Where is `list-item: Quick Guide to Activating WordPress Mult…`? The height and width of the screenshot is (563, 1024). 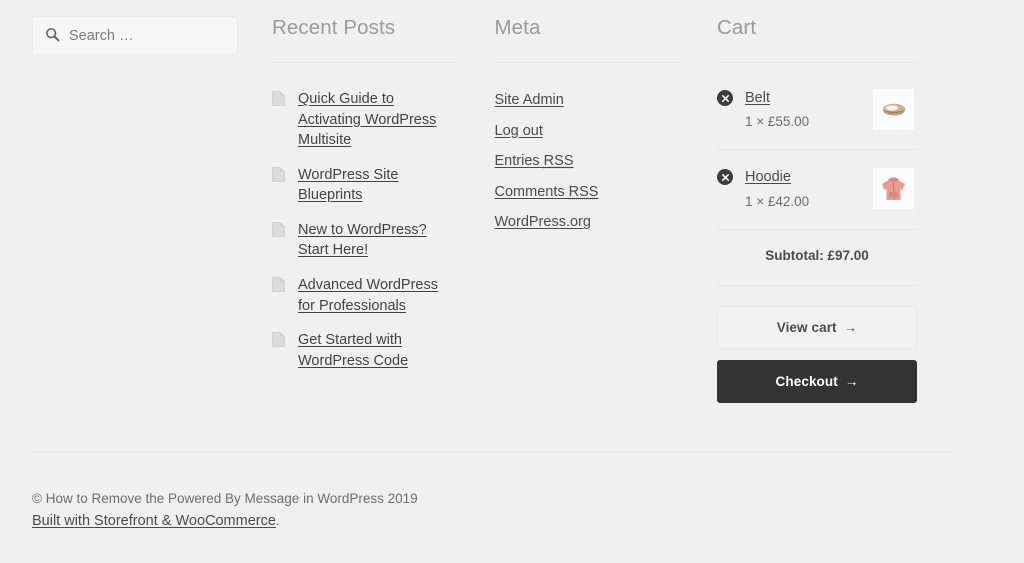 list-item: Quick Guide to Activating WordPress Mult… is located at coordinates (365, 120).